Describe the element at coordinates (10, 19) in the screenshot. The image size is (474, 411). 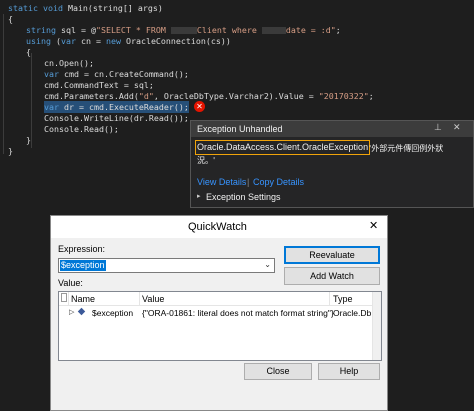
I see `code-line-2: {` at that location.